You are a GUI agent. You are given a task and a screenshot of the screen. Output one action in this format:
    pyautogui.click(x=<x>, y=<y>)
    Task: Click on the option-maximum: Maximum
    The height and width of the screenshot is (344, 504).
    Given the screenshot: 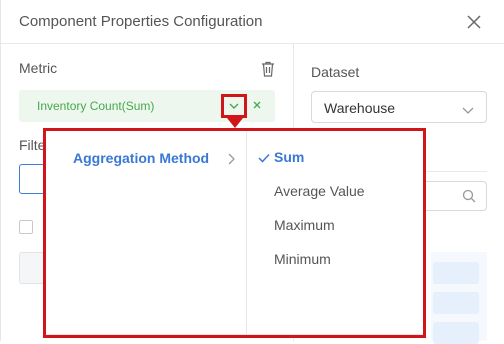 What is the action you would take?
    pyautogui.click(x=335, y=224)
    